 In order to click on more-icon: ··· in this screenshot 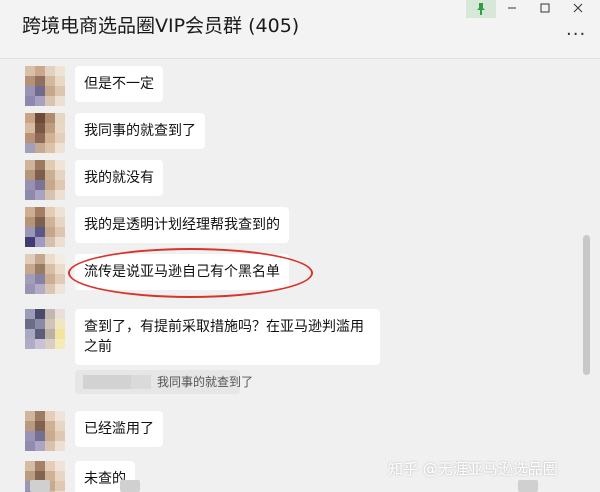, I will do `click(576, 34)`.